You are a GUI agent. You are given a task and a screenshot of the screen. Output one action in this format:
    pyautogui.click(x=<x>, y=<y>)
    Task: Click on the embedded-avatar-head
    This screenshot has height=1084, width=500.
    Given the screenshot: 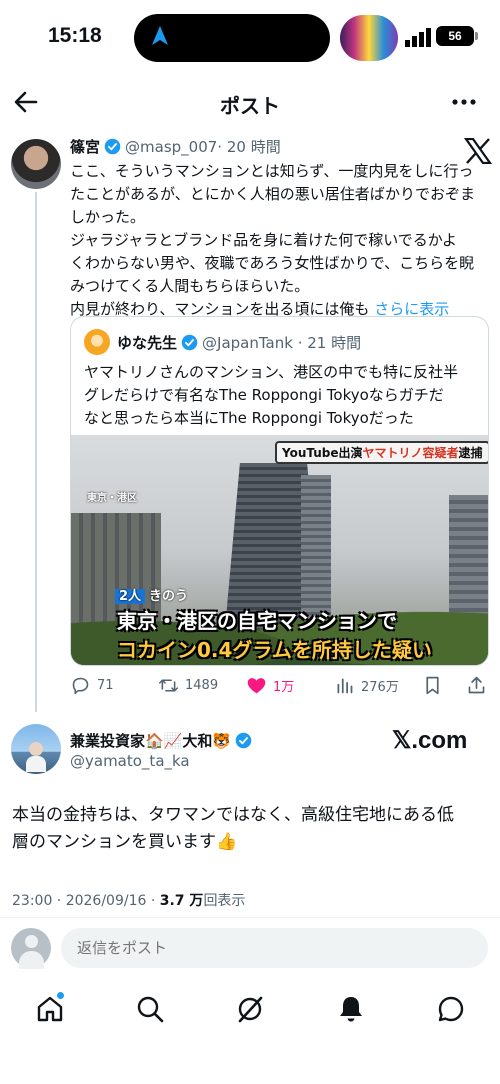 What is the action you would take?
    pyautogui.click(x=36, y=749)
    